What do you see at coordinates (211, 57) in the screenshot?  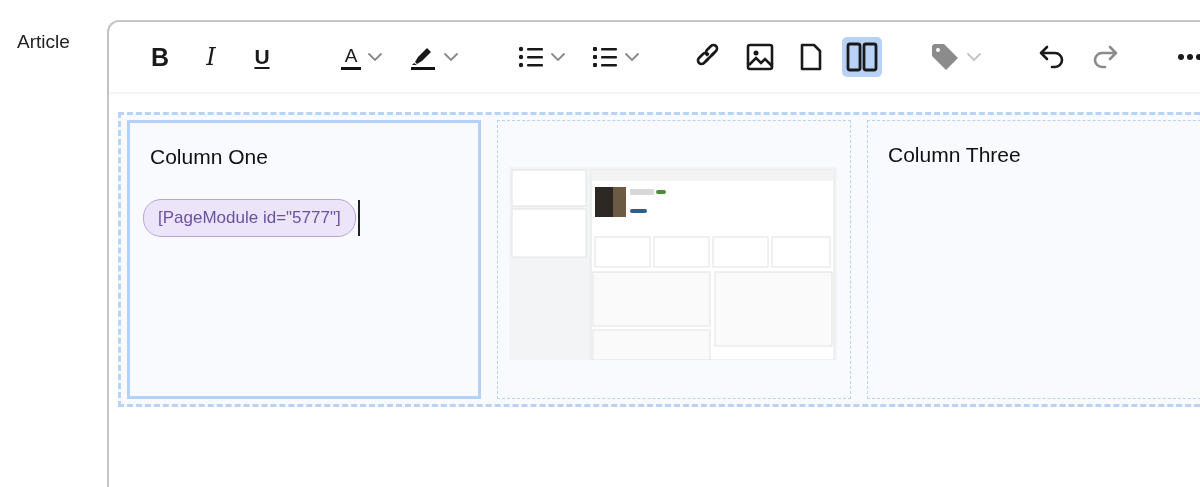 I see `italic-button: I` at bounding box center [211, 57].